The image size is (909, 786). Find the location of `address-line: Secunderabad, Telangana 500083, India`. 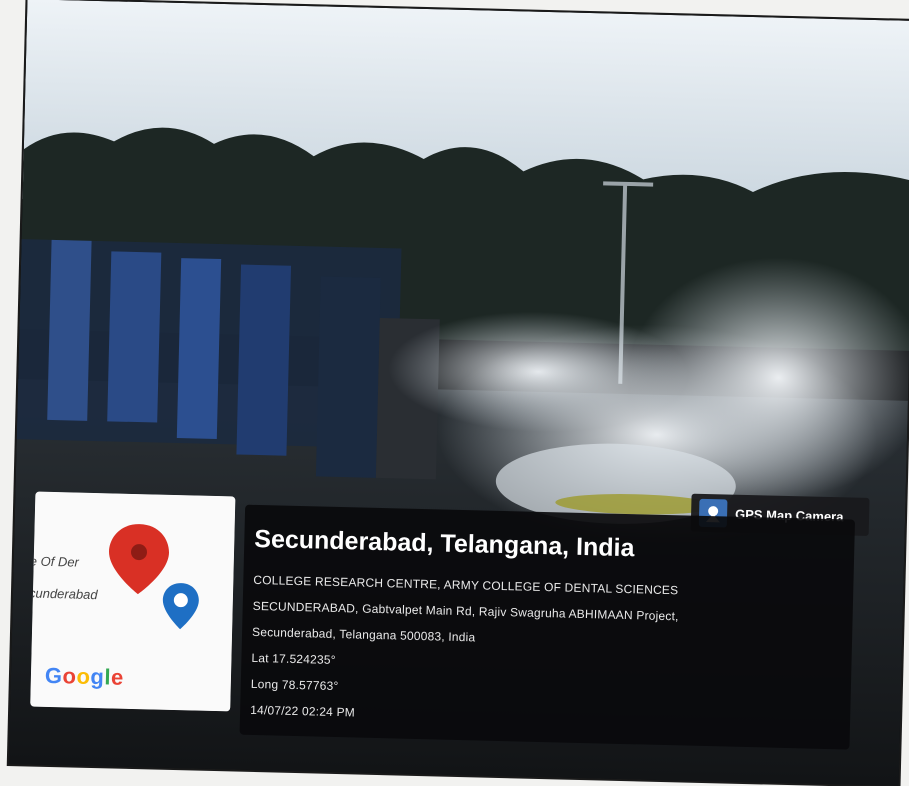

address-line: Secunderabad, Telangana 500083, India is located at coordinates (363, 634).